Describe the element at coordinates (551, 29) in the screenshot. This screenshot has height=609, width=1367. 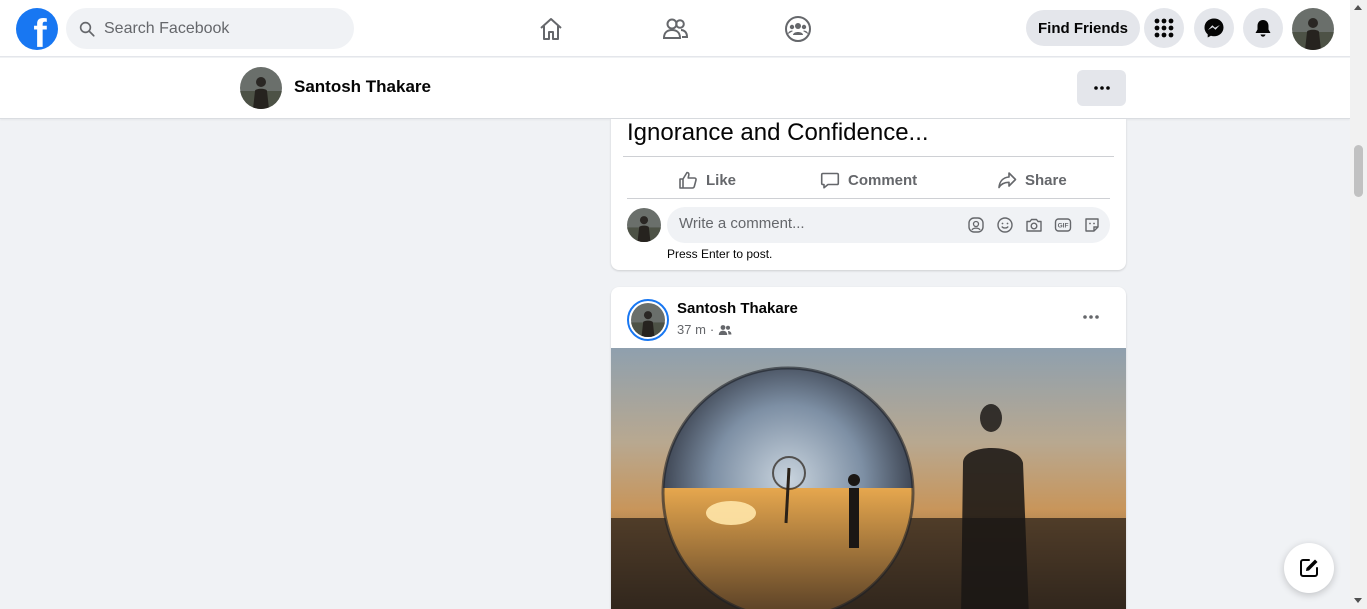
I see `home-icon` at that location.